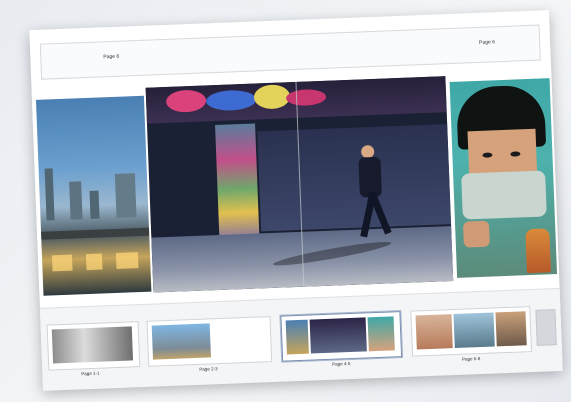 The width and height of the screenshot is (571, 402). Describe the element at coordinates (546, 327) in the screenshot. I see `next-page-thumbnail` at that location.